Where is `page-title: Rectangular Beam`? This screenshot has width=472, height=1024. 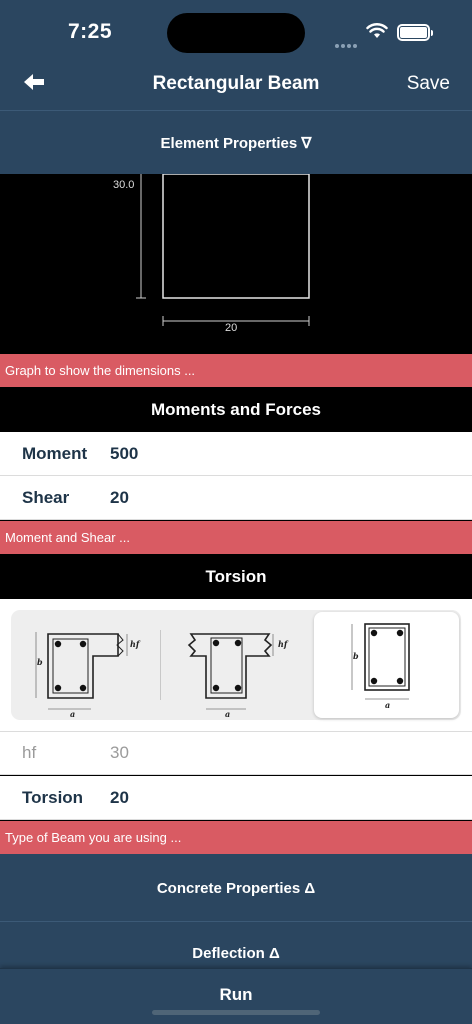 page-title: Rectangular Beam is located at coordinates (236, 83).